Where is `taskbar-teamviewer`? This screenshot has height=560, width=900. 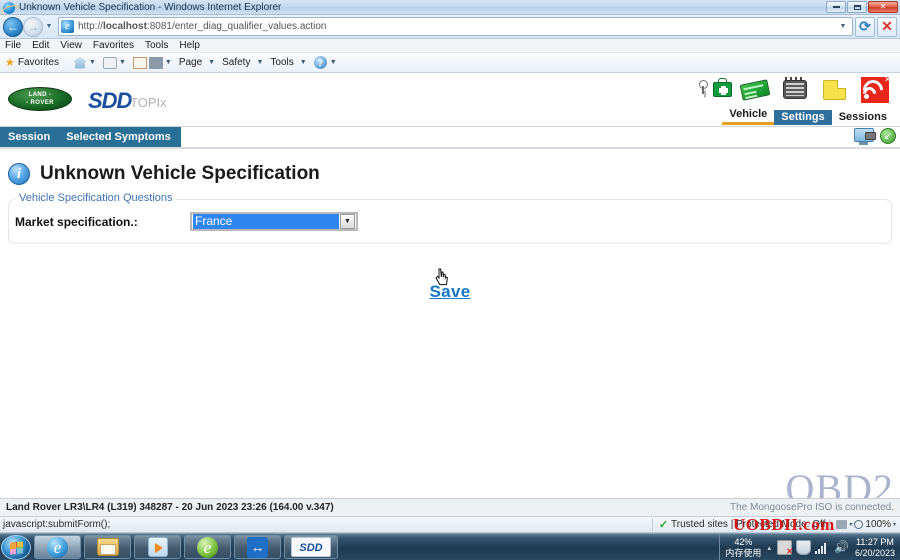
taskbar-teamviewer is located at coordinates (257, 547).